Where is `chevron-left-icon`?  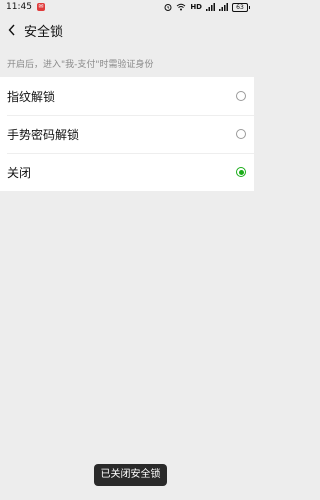 chevron-left-icon is located at coordinates (12, 30).